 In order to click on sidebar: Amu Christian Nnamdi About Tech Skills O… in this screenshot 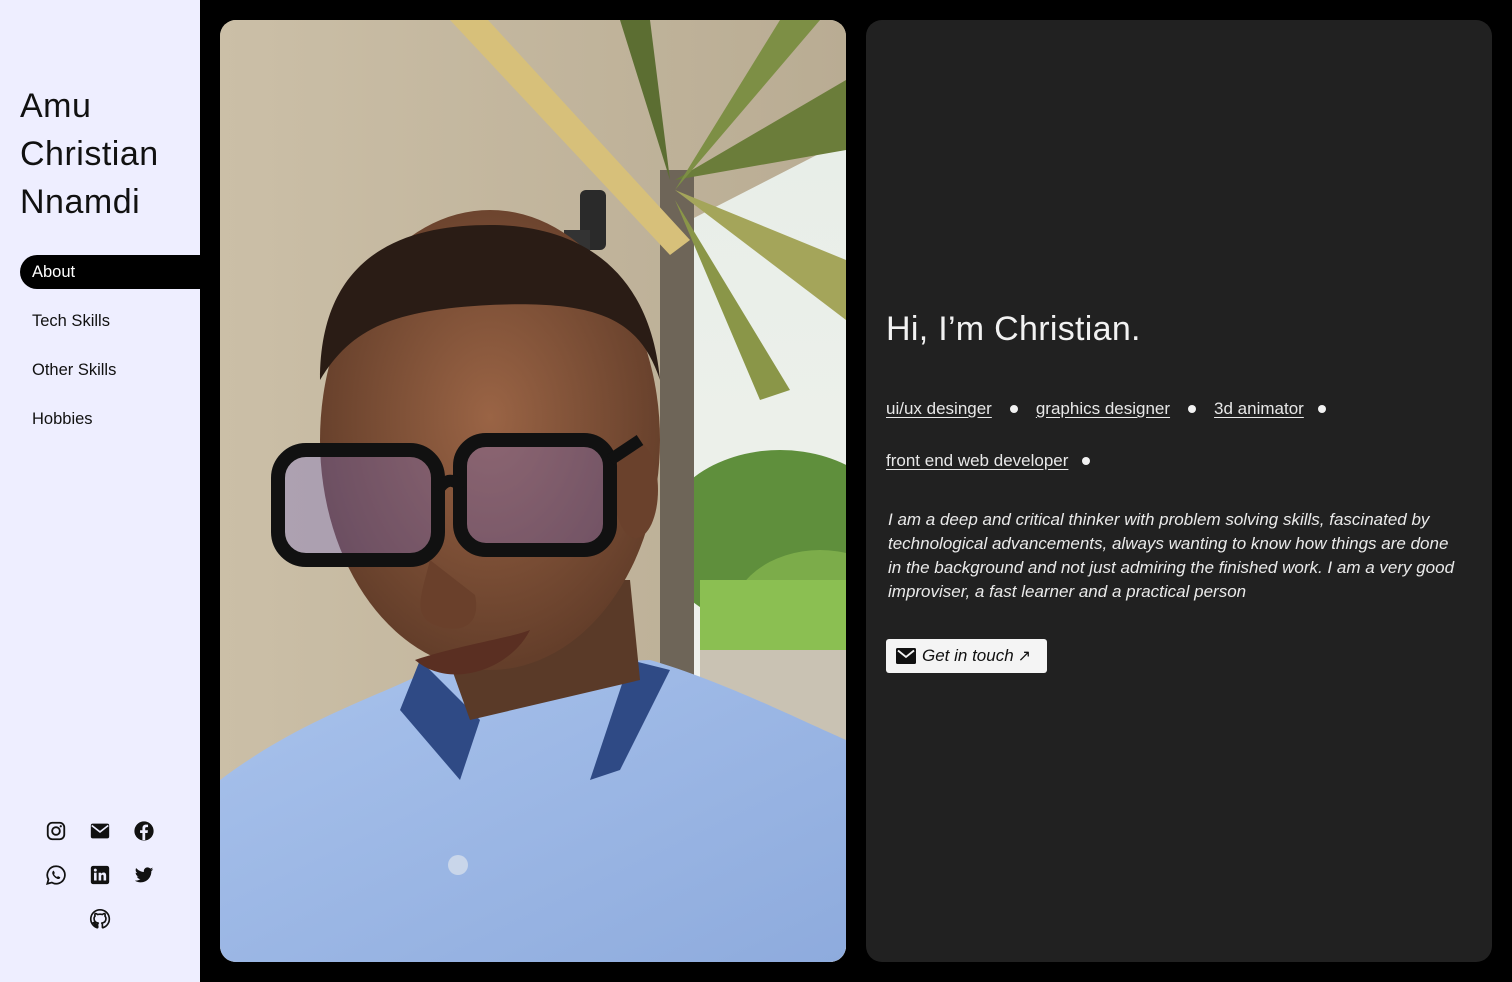, I will do `click(100, 491)`.